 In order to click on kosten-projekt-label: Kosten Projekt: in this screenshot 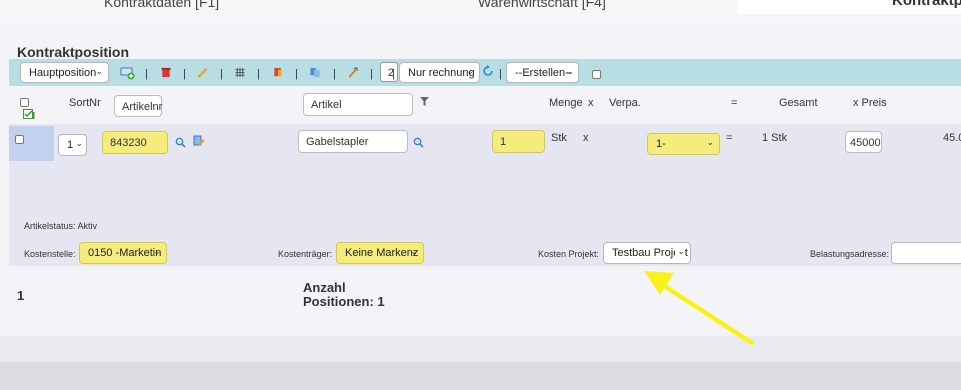, I will do `click(569, 254)`.